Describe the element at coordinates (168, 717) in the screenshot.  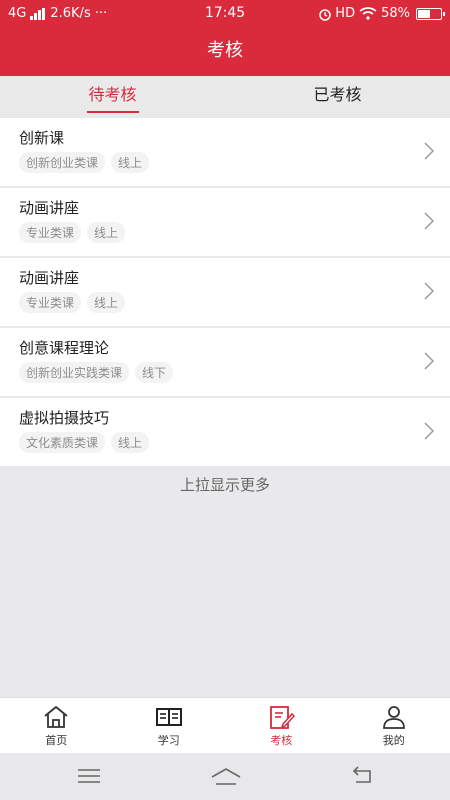
I see `book-icon` at that location.